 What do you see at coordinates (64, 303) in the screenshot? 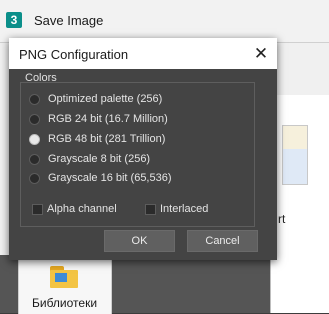
I see `library-label: Библиотеки` at bounding box center [64, 303].